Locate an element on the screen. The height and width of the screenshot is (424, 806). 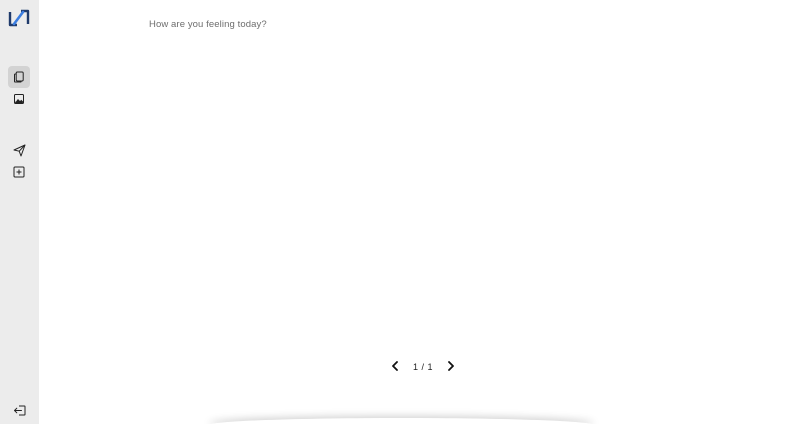
sidebar is located at coordinates (19, 212).